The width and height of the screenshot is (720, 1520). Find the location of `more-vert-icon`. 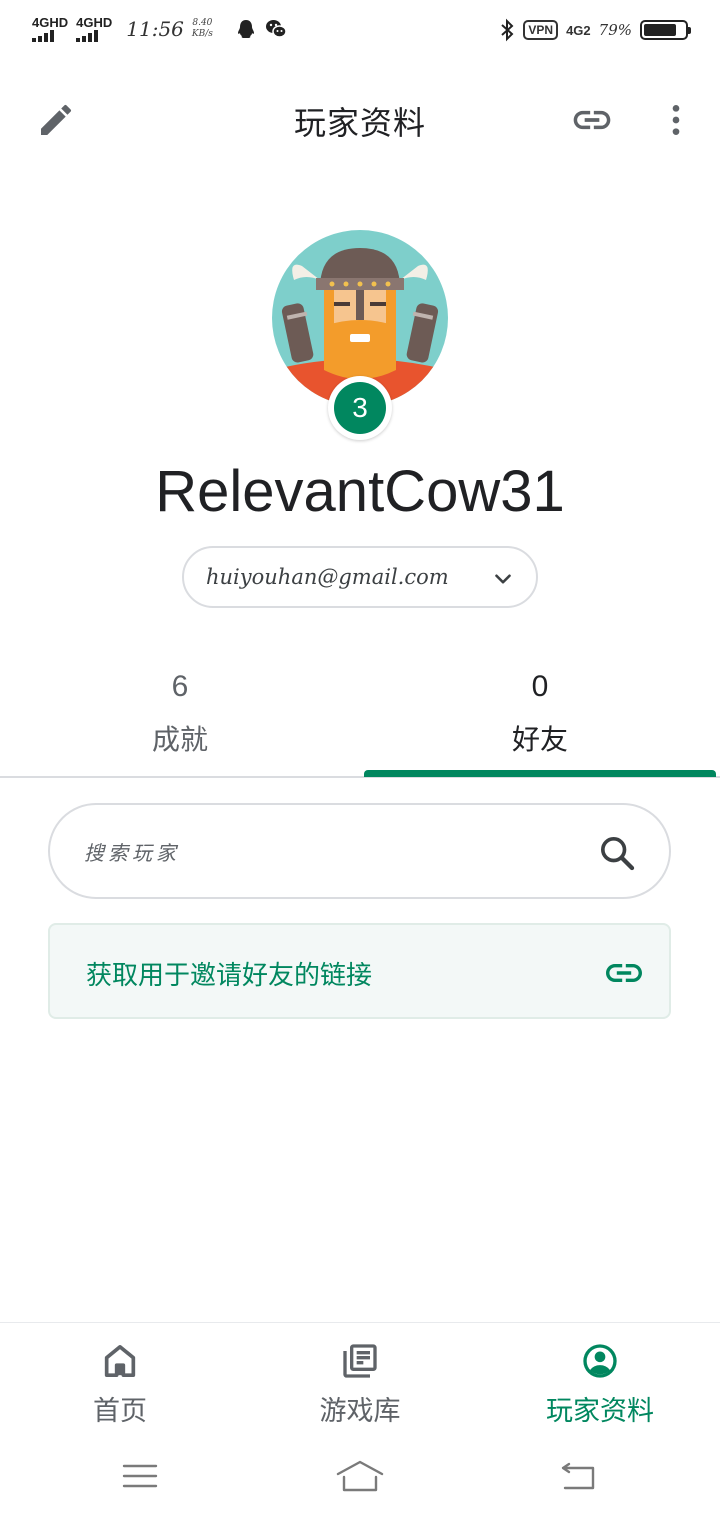

more-vert-icon is located at coordinates (676, 120).